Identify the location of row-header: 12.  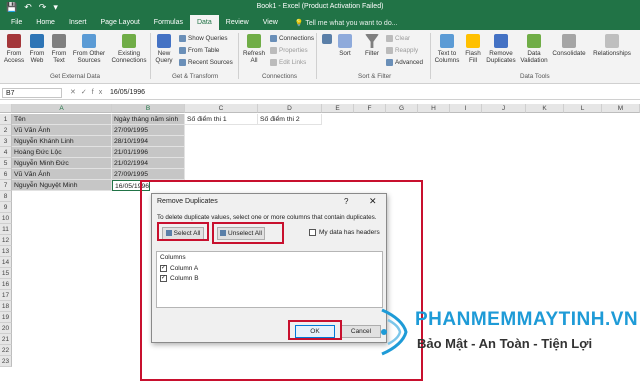
(6, 240).